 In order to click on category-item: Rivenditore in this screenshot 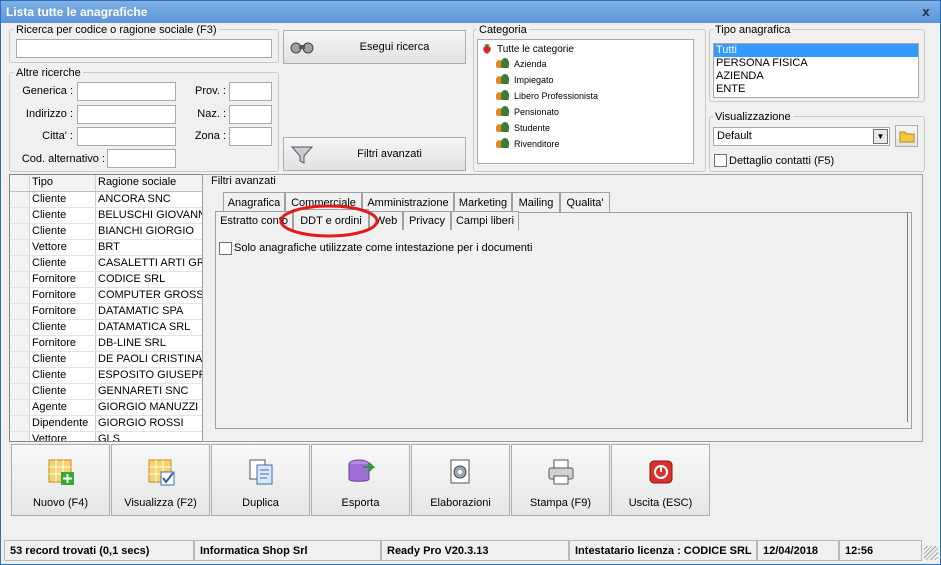, I will do `click(528, 144)`.